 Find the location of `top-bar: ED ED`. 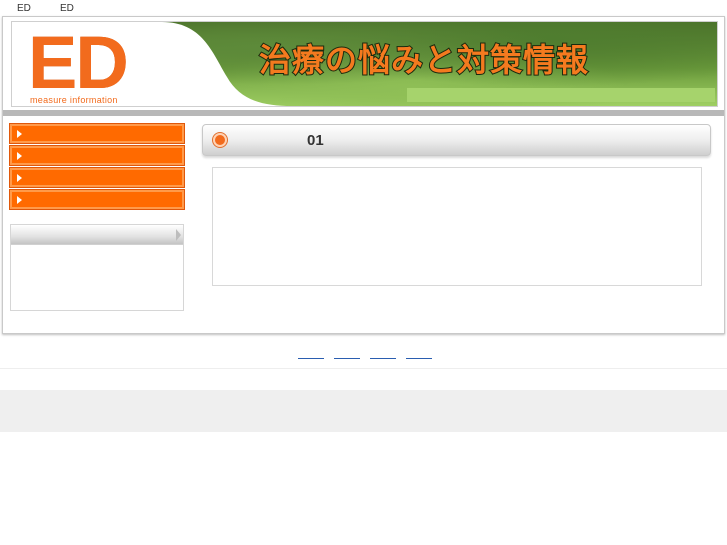

top-bar: ED ED is located at coordinates (363, 8).